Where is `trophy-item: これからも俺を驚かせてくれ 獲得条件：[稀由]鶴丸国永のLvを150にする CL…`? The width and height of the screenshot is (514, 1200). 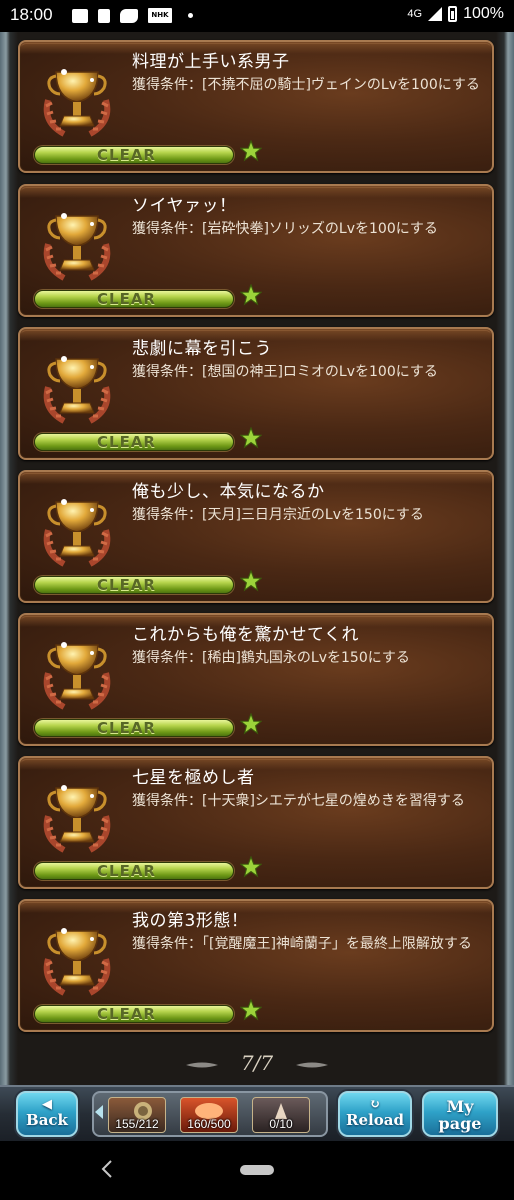 trophy-item: これからも俺を驚かせてくれ 獲得条件：[稀由]鶴丸国永のLvを150にする CL… is located at coordinates (256, 679).